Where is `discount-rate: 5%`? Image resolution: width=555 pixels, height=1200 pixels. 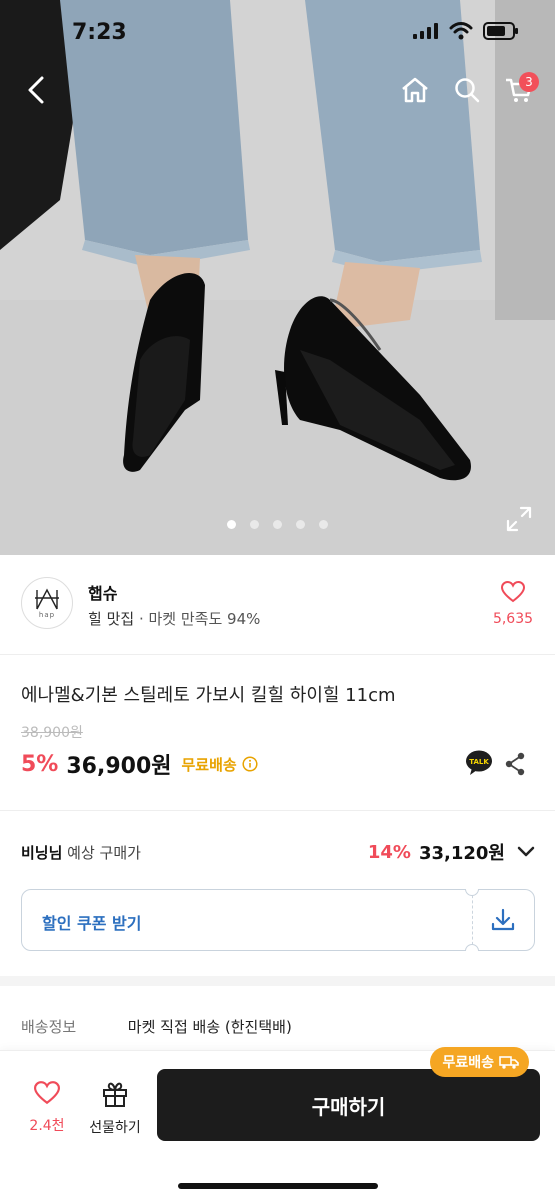
discount-rate: 5% is located at coordinates (40, 764).